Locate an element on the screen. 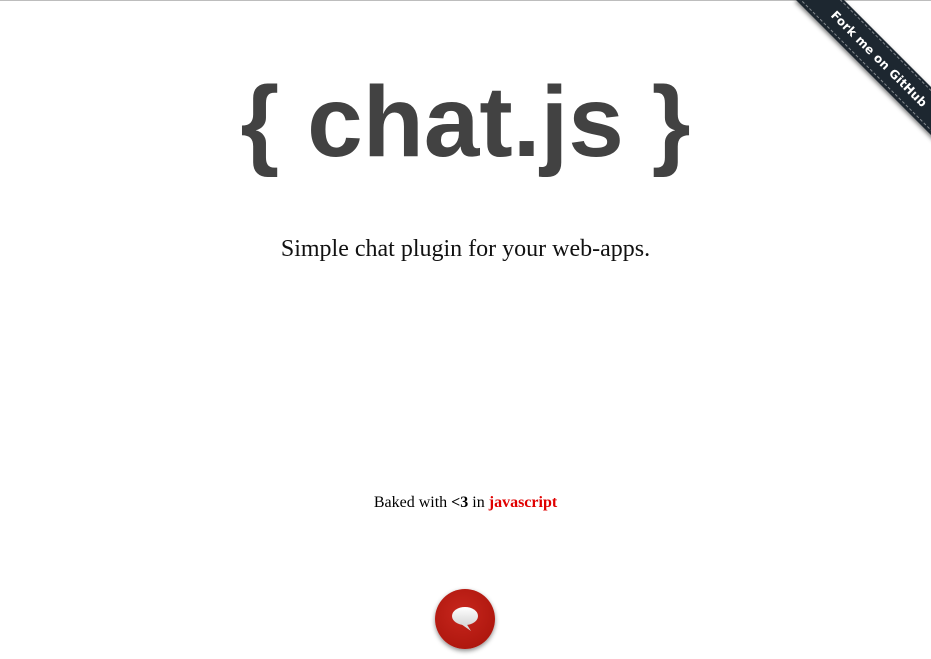 This screenshot has height=659, width=931. javascript-link: javascript is located at coordinates (523, 502).